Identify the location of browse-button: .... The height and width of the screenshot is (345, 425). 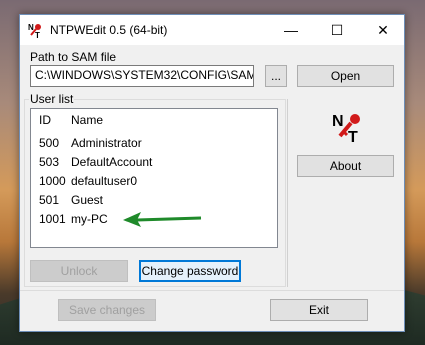
(276, 76).